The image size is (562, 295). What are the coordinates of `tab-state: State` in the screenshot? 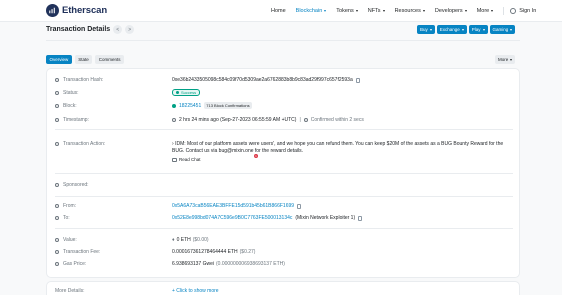 It's located at (83, 59).